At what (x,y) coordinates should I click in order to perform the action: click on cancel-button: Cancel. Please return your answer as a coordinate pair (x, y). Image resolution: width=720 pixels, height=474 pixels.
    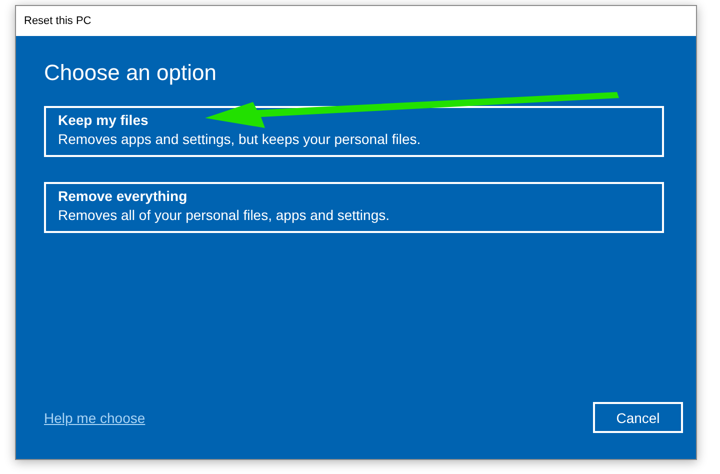
    Looking at the image, I should click on (638, 417).